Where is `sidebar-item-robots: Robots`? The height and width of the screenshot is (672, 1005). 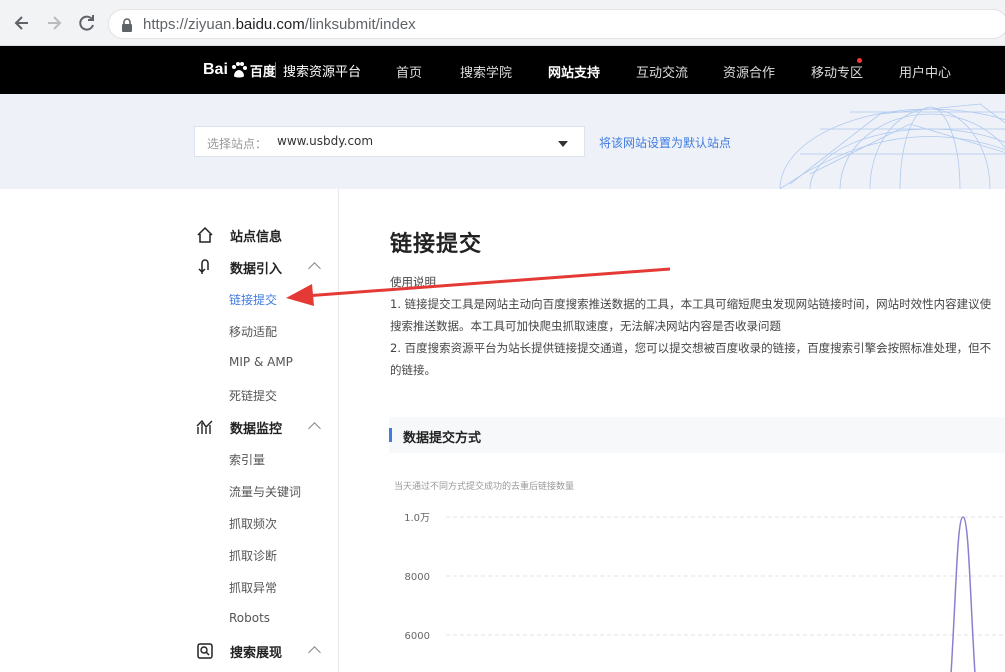 sidebar-item-robots: Robots is located at coordinates (249, 618).